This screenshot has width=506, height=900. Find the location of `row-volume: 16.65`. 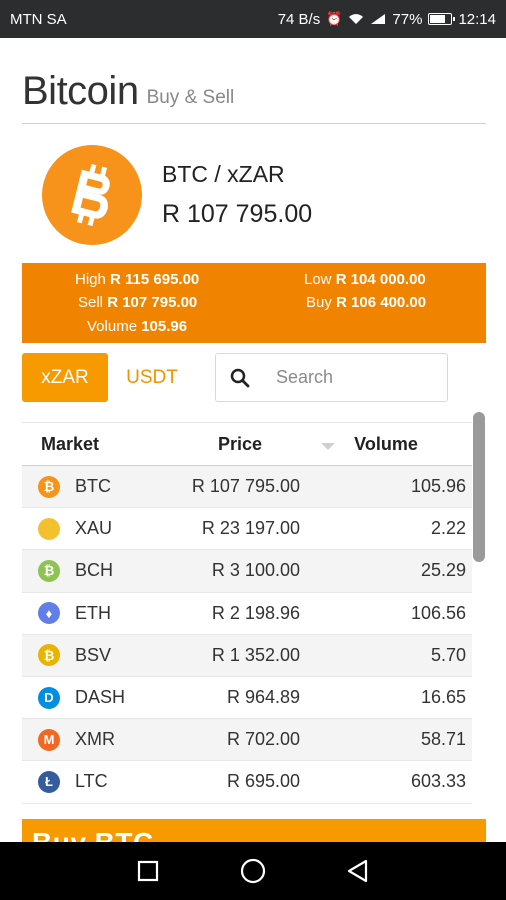

row-volume: 16.65 is located at coordinates (443, 697).